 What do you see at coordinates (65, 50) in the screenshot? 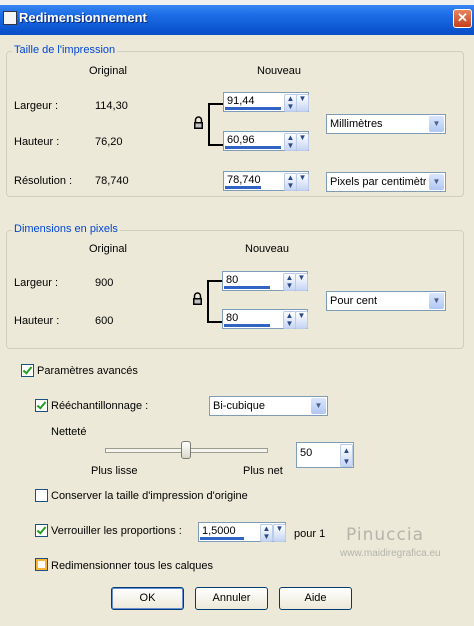
I see `print-size-group-label: Taille de l'impression` at bounding box center [65, 50].